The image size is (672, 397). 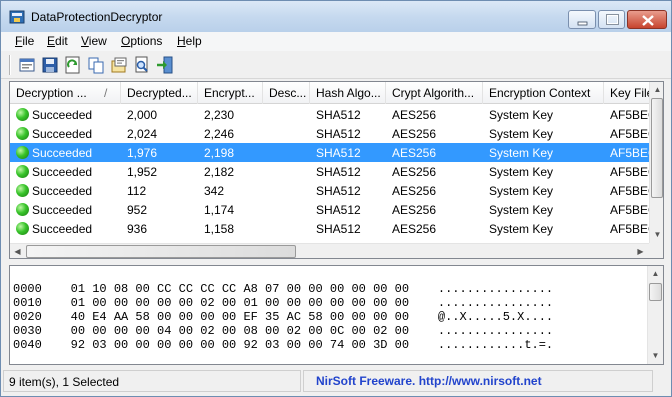 What do you see at coordinates (656, 234) in the screenshot?
I see `scroll-down-icon: ▼` at bounding box center [656, 234].